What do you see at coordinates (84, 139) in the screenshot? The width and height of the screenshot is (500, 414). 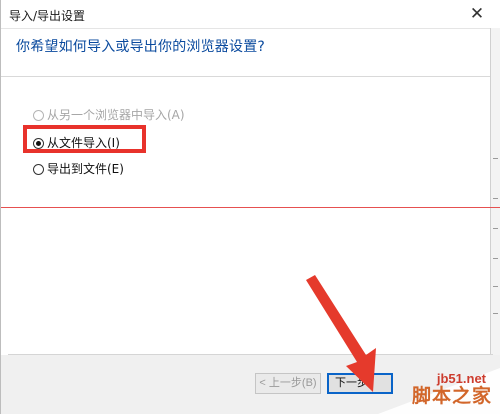 I see `highlight-annotation-box` at bounding box center [84, 139].